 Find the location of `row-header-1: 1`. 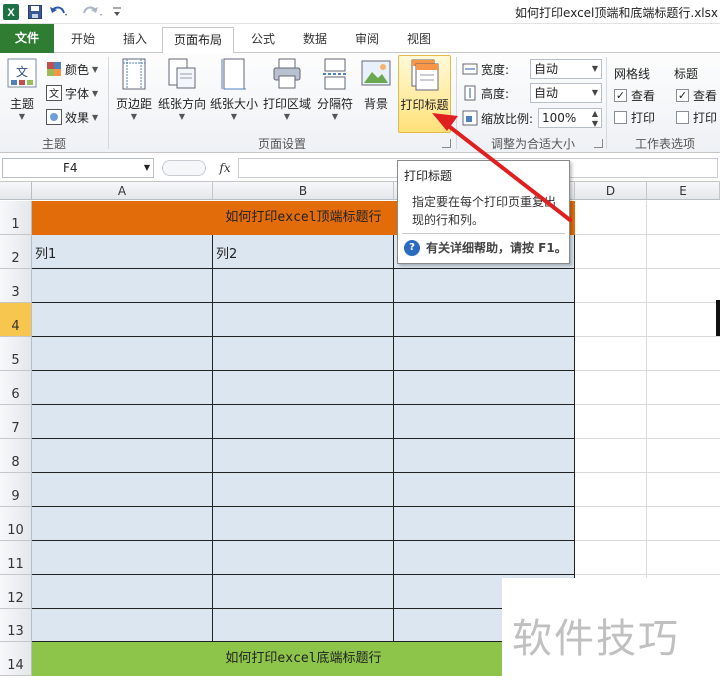

row-header-1: 1 is located at coordinates (16, 218).